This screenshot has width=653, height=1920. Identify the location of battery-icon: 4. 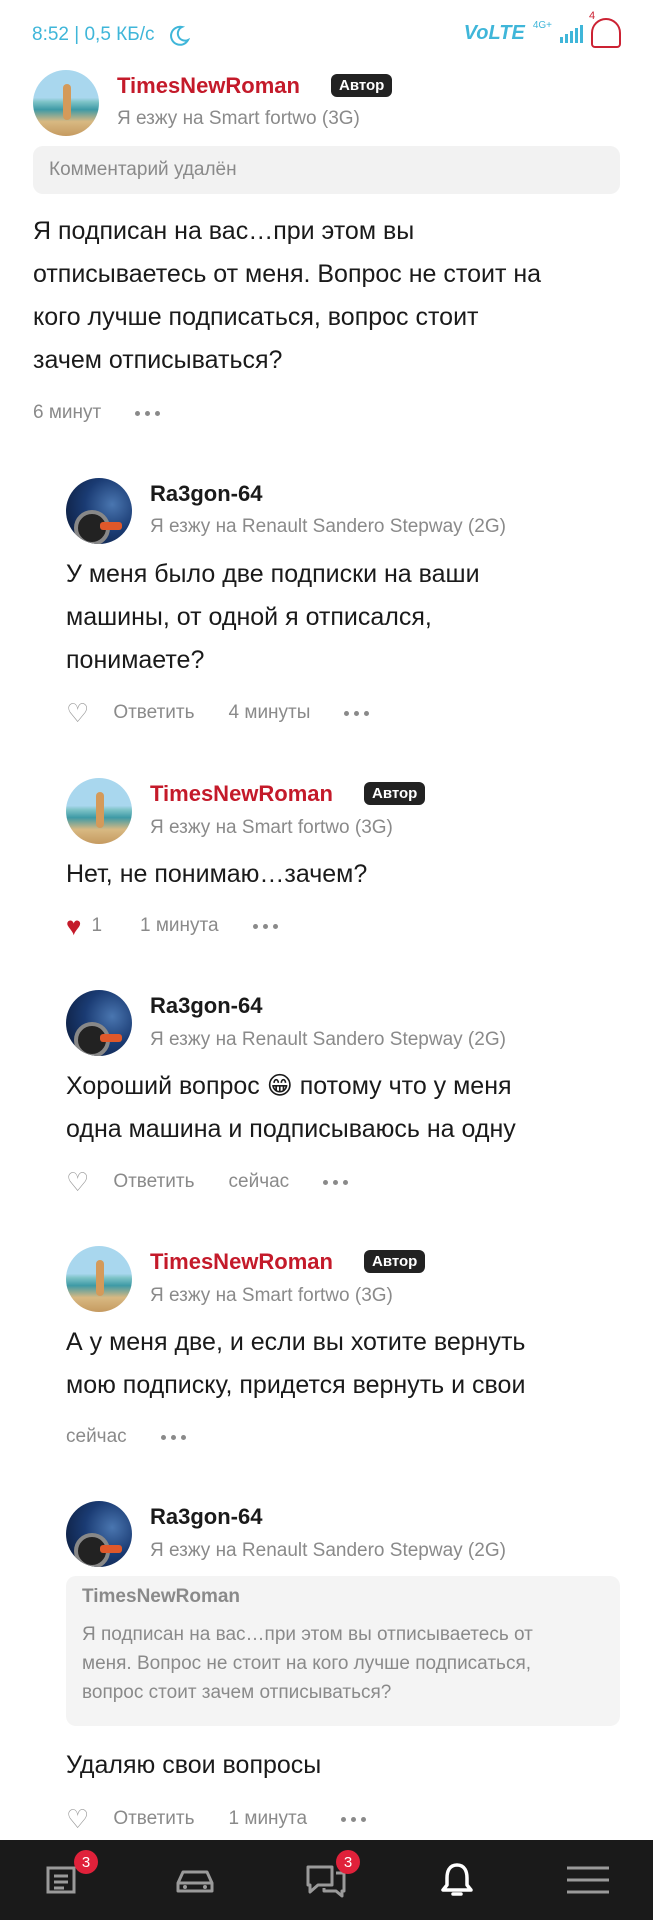
(605, 29).